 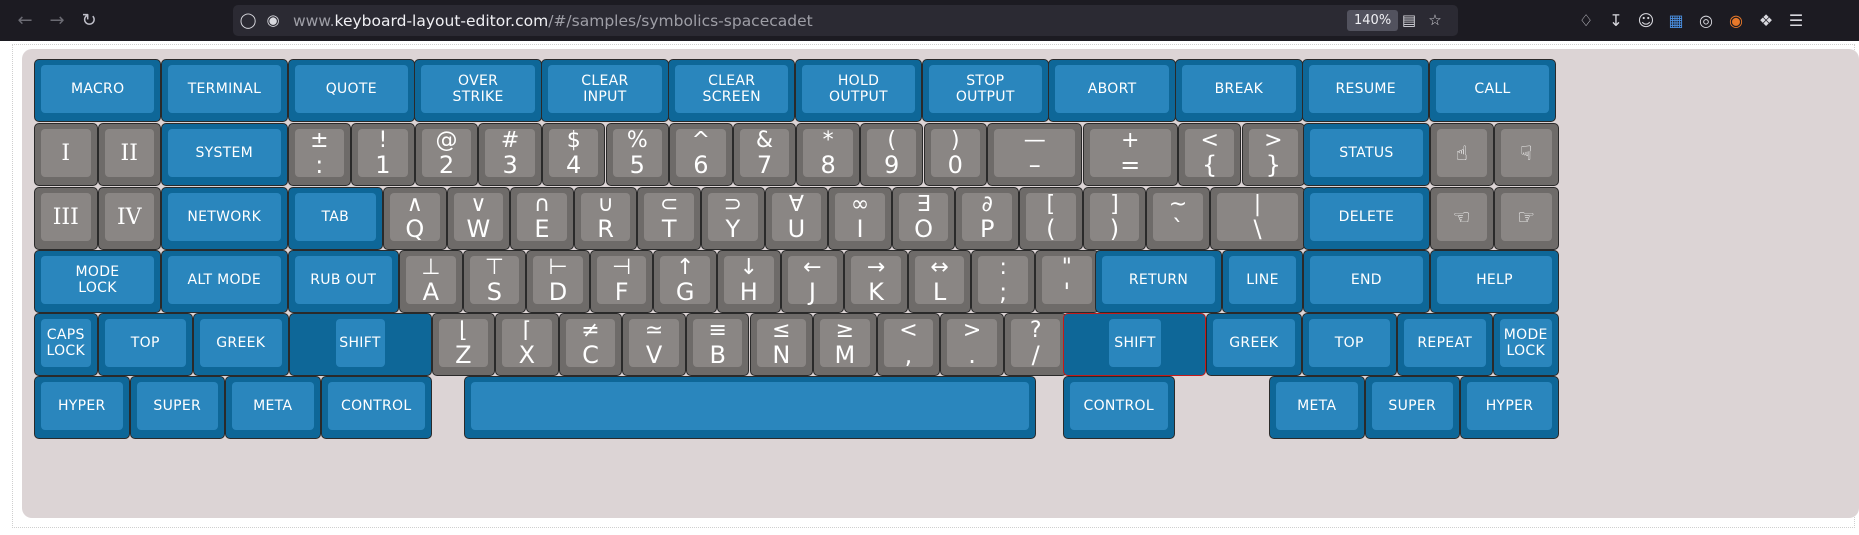 What do you see at coordinates (494, 281) in the screenshot?
I see `key-s-r4-1: ⊤ S` at bounding box center [494, 281].